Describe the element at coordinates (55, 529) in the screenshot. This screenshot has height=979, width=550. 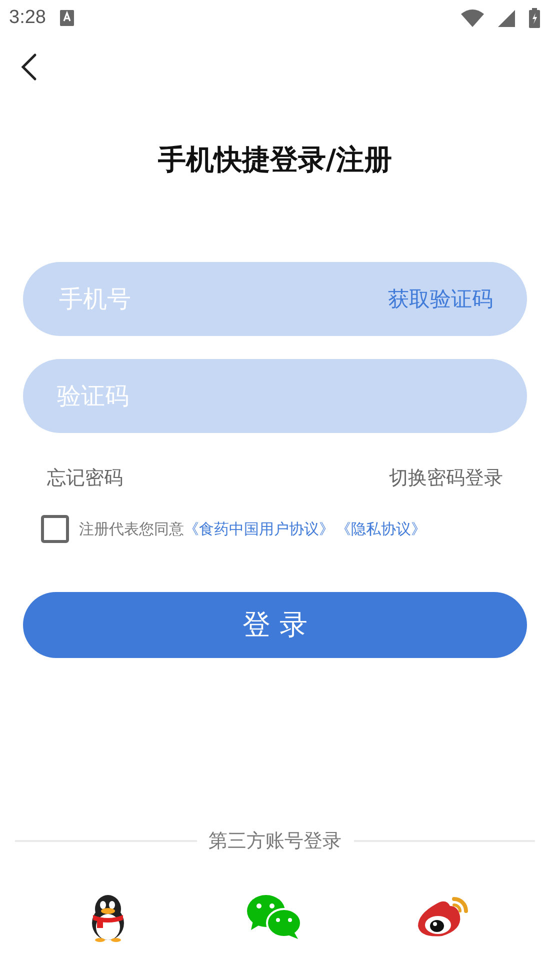
I see `agreement-checkbox` at that location.